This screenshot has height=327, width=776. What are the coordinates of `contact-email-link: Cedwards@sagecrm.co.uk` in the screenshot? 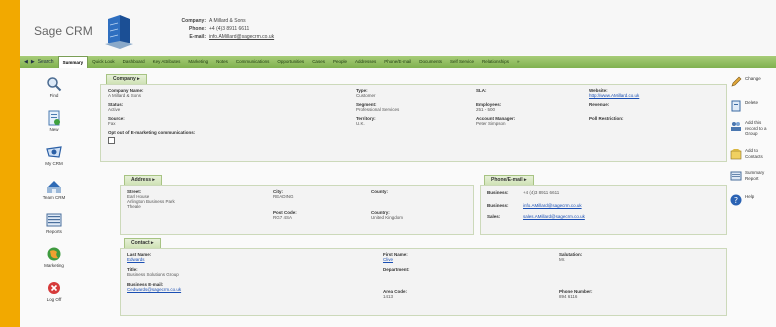 It's located at (154, 289).